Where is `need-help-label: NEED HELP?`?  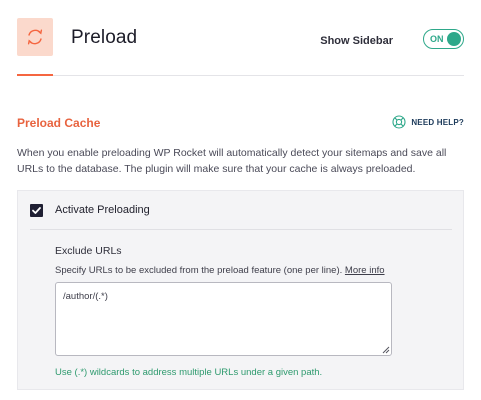 need-help-label: NEED HELP? is located at coordinates (437, 122).